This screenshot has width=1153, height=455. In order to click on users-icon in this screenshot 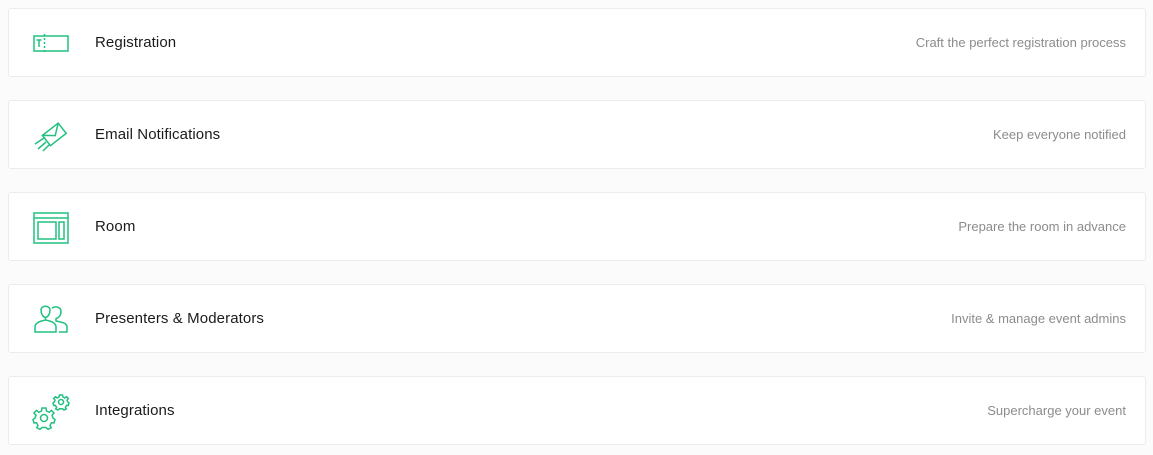, I will do `click(51, 320)`.